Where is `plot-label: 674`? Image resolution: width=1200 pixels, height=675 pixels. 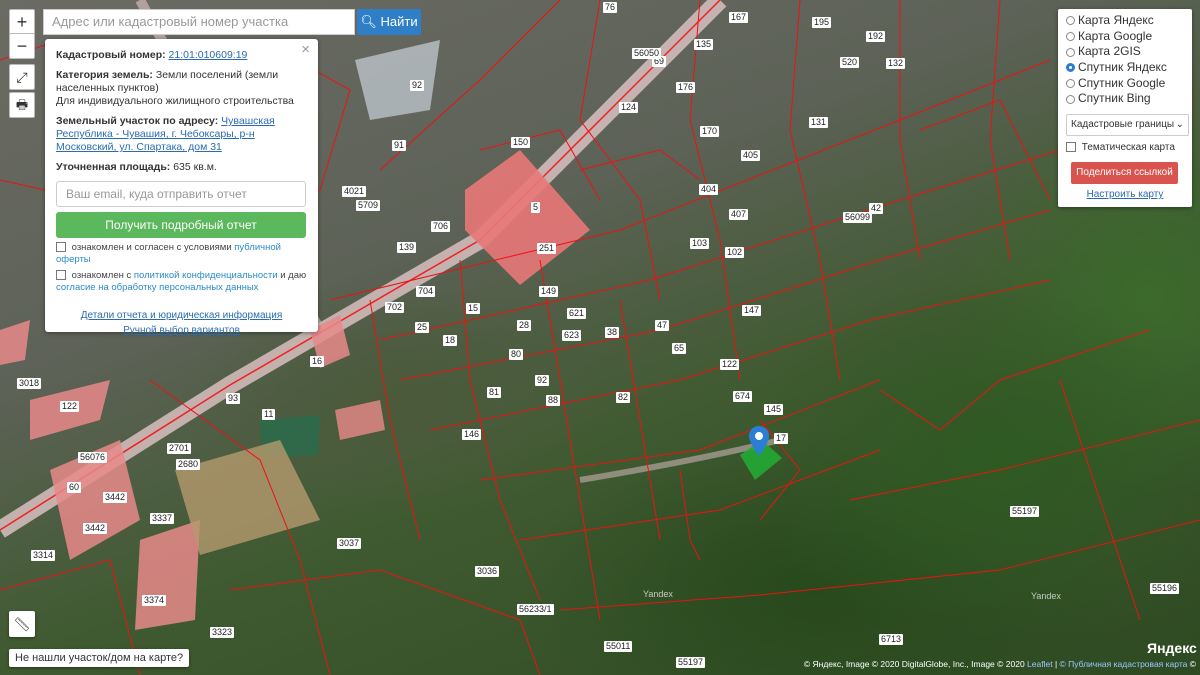 plot-label: 674 is located at coordinates (743, 396).